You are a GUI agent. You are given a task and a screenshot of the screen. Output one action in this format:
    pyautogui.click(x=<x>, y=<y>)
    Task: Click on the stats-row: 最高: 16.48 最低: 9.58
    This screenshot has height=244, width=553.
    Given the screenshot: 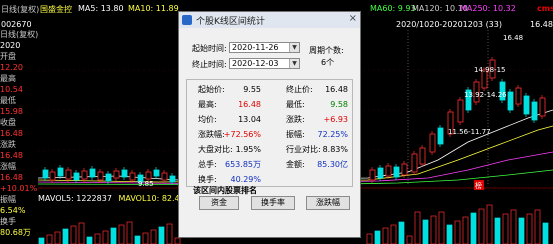 What is the action you would take?
    pyautogui.click(x=269, y=105)
    